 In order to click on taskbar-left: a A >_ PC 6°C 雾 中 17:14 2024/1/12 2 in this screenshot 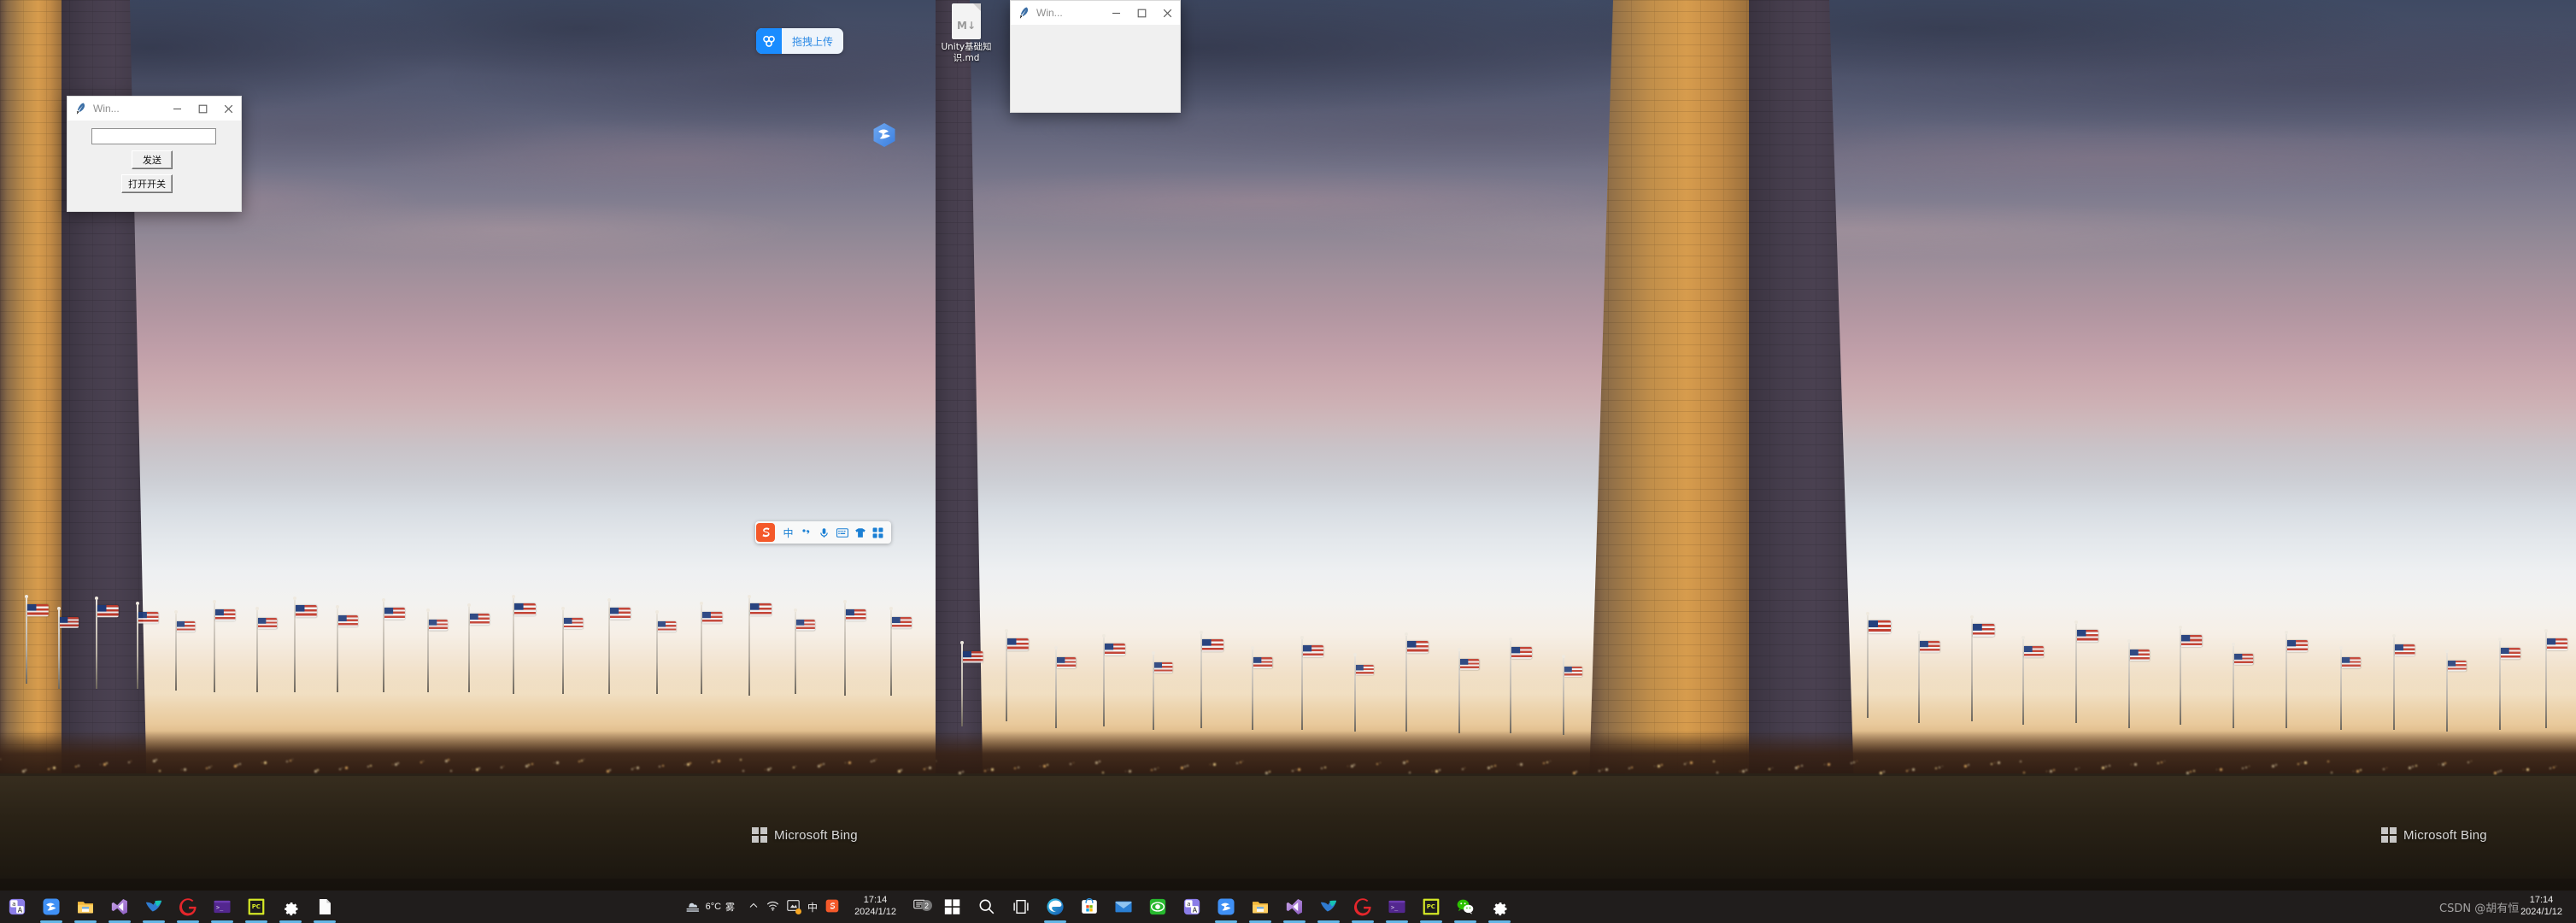, I will do `click(468, 907)`.